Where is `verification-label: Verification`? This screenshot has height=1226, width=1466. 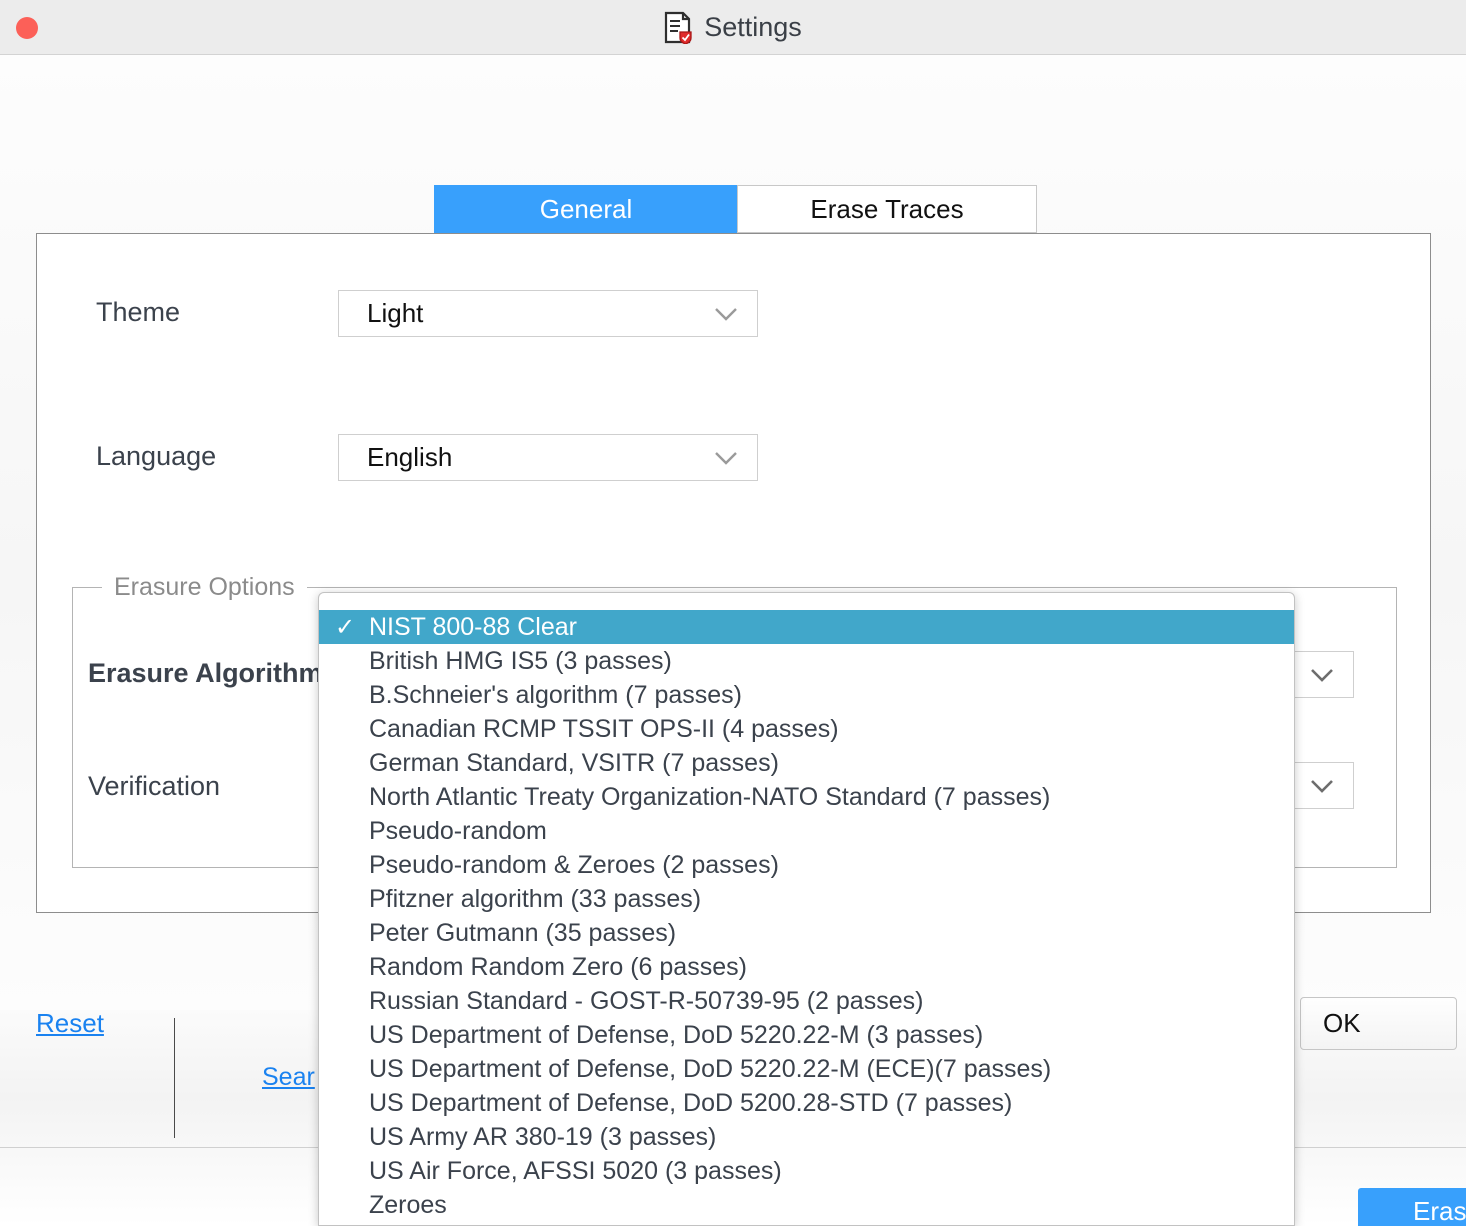 verification-label: Verification is located at coordinates (154, 786).